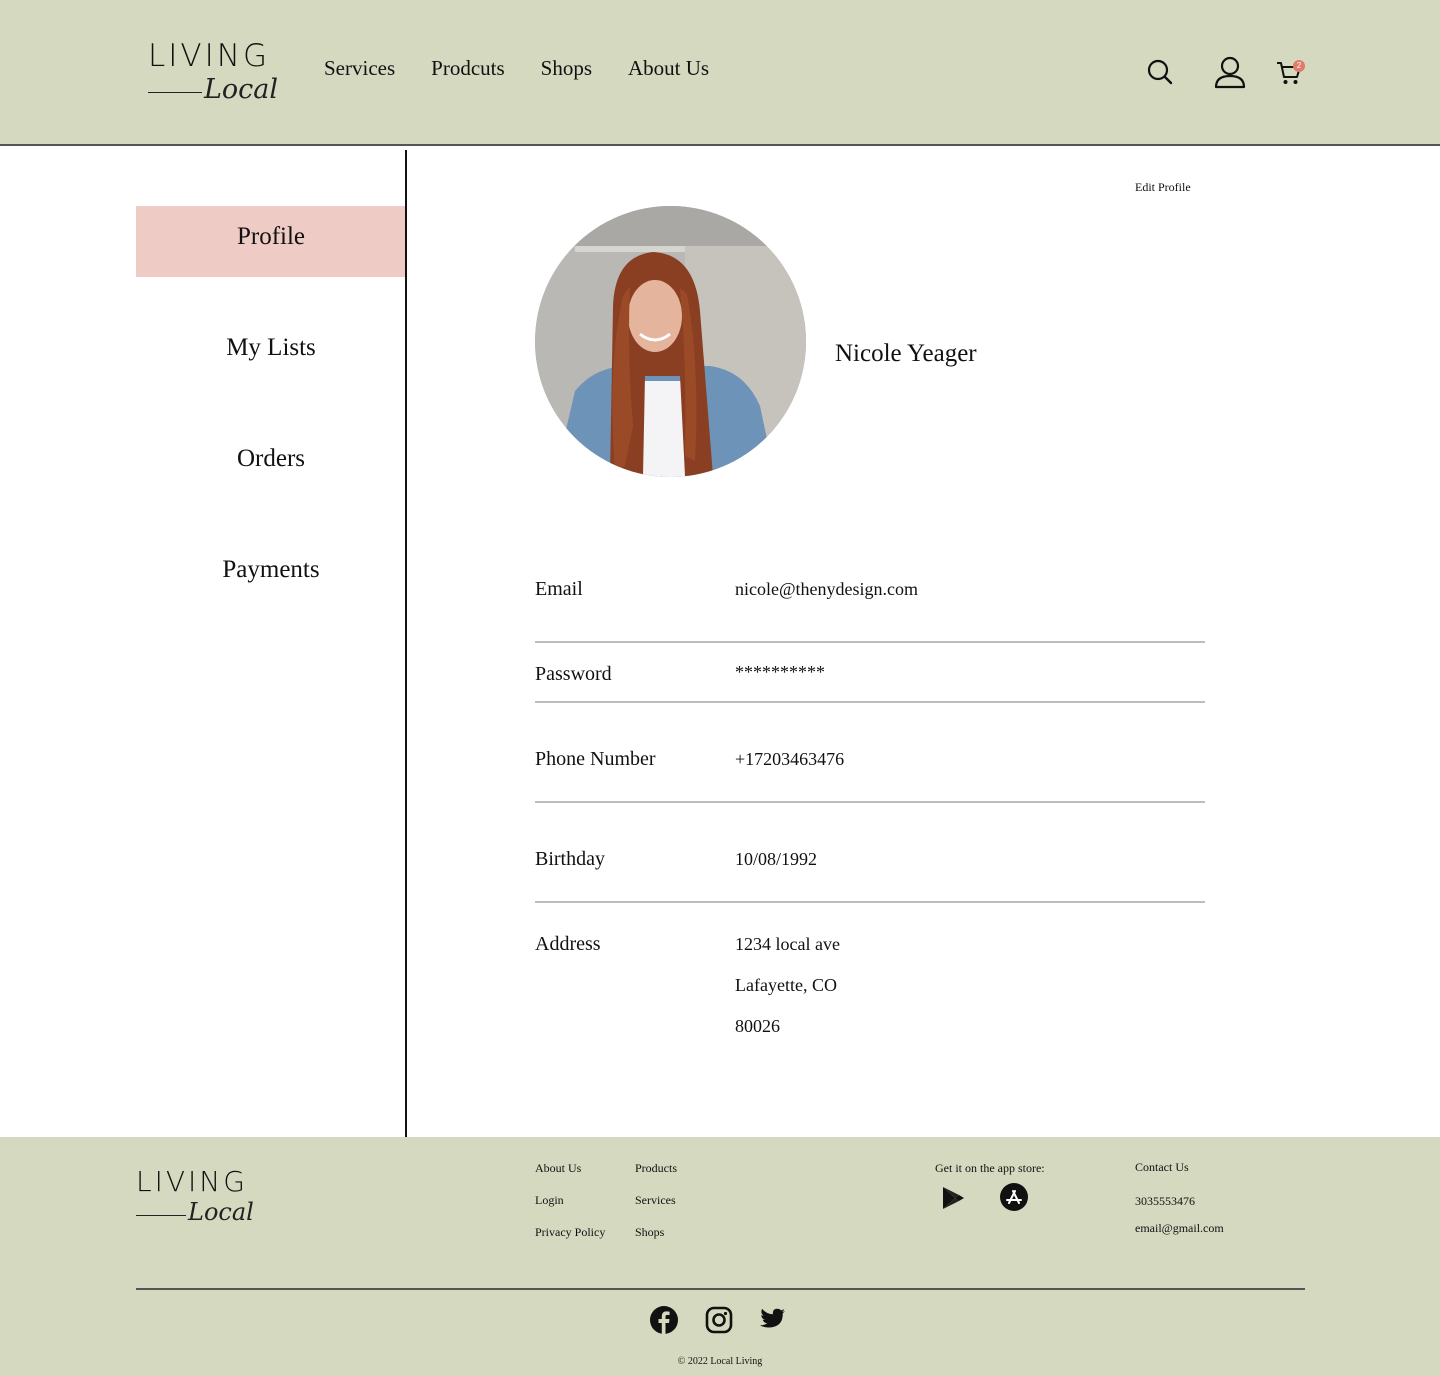  I want to click on sidebar-item-profile: Profile, so click(271, 241).